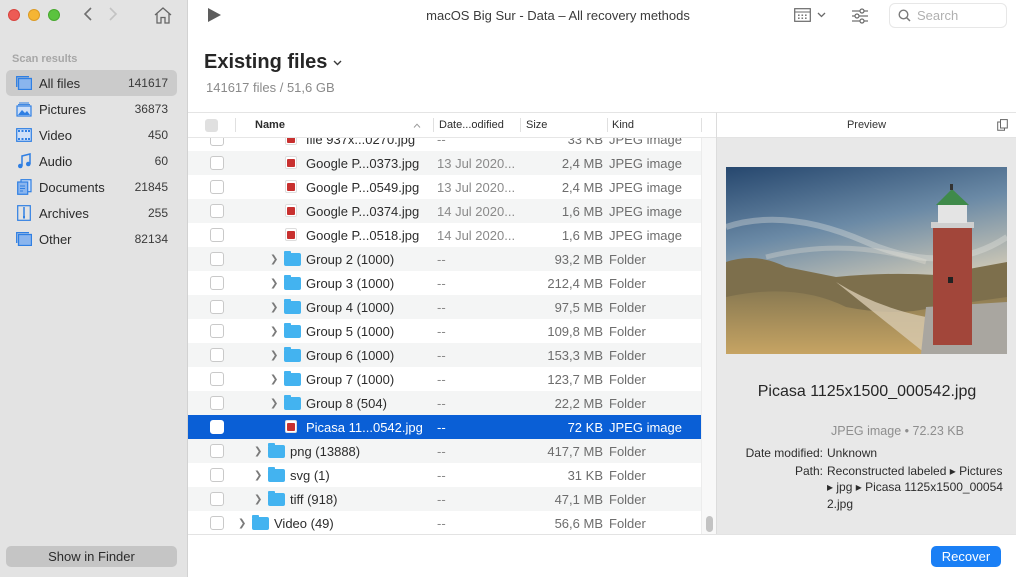  Describe the element at coordinates (24, 161) in the screenshot. I see `audio-icon` at that location.